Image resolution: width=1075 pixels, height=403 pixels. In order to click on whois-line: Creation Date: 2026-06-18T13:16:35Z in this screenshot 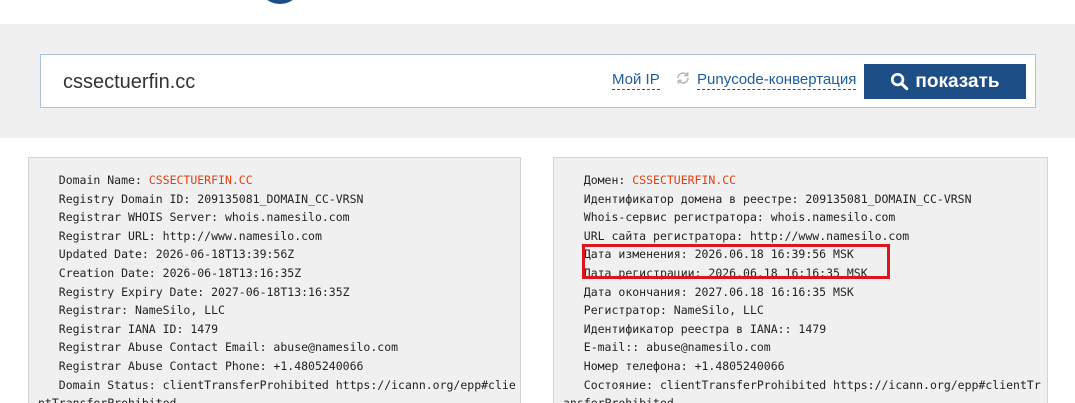, I will do `click(279, 273)`.